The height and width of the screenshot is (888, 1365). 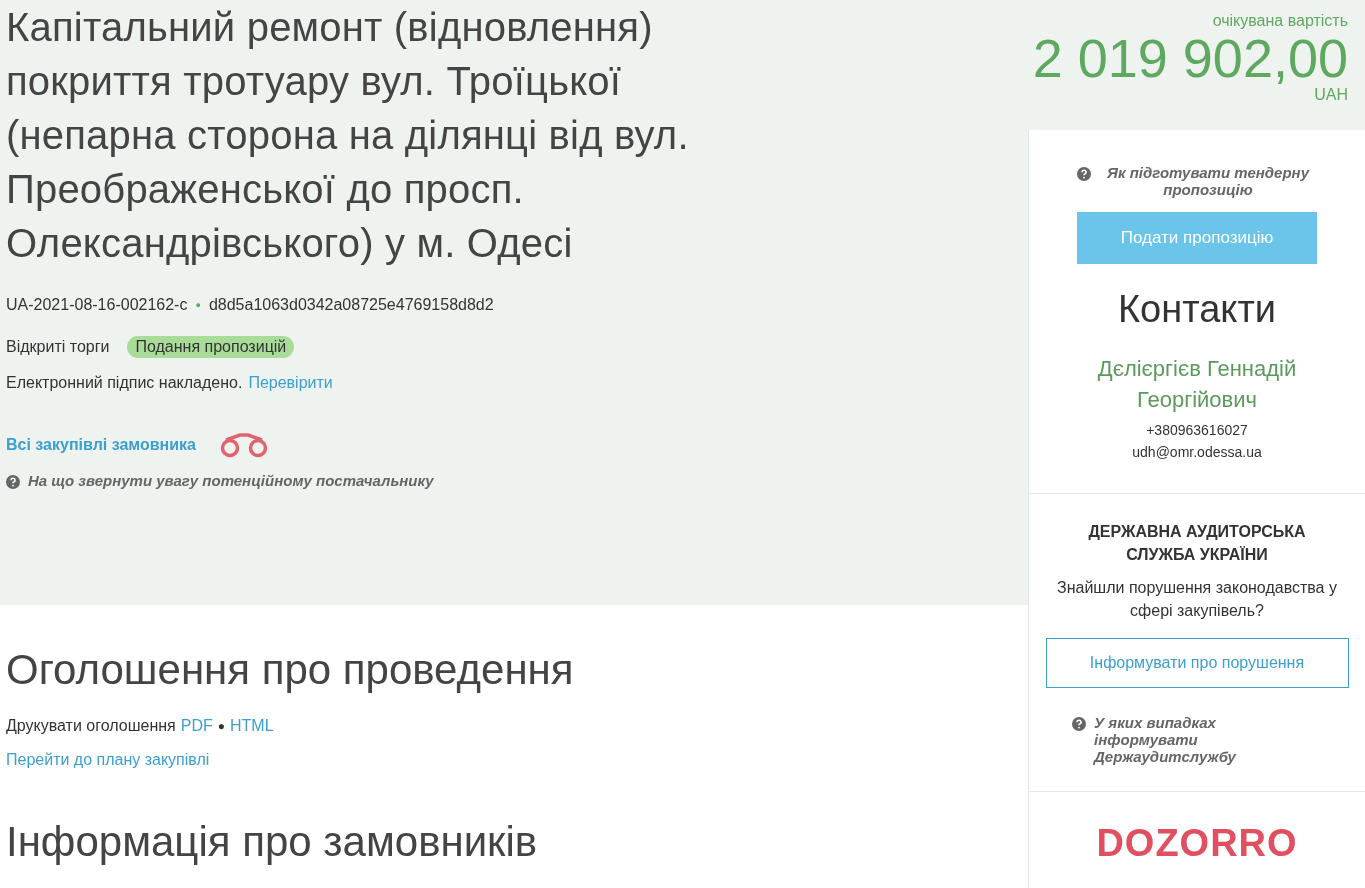 What do you see at coordinates (348, 135) in the screenshot?
I see `tender-title: Капітальний ремонт (відновлення) покриття тротуару вул. Троїцької (непарна сторона на ділянці від вул. Преображенської до просп. Олександрівського) у м. Одесі` at bounding box center [348, 135].